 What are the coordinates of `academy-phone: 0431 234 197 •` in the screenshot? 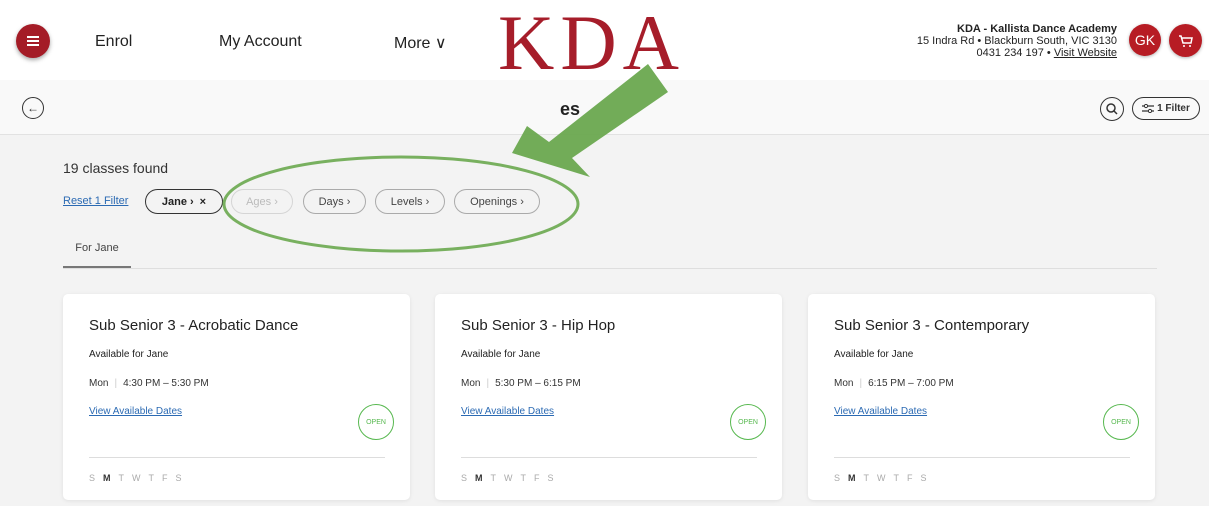 It's located at (1013, 53).